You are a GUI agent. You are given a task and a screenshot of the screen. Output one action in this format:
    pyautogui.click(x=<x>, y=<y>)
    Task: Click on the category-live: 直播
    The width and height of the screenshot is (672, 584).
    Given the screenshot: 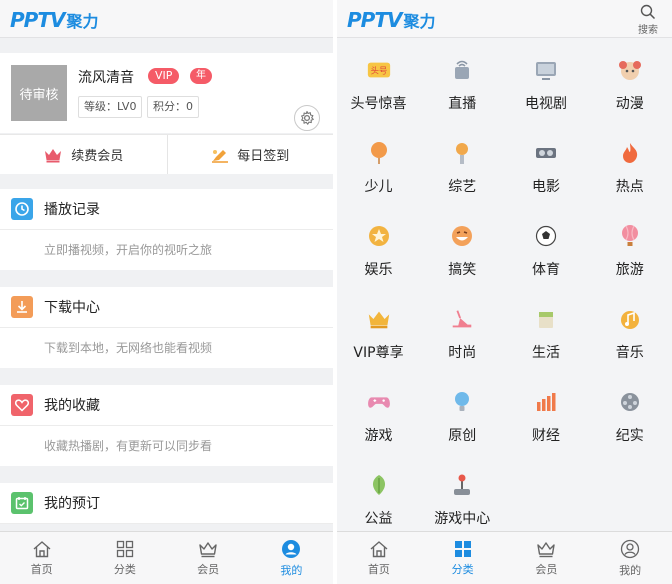 What is the action you would take?
    pyautogui.click(x=462, y=80)
    